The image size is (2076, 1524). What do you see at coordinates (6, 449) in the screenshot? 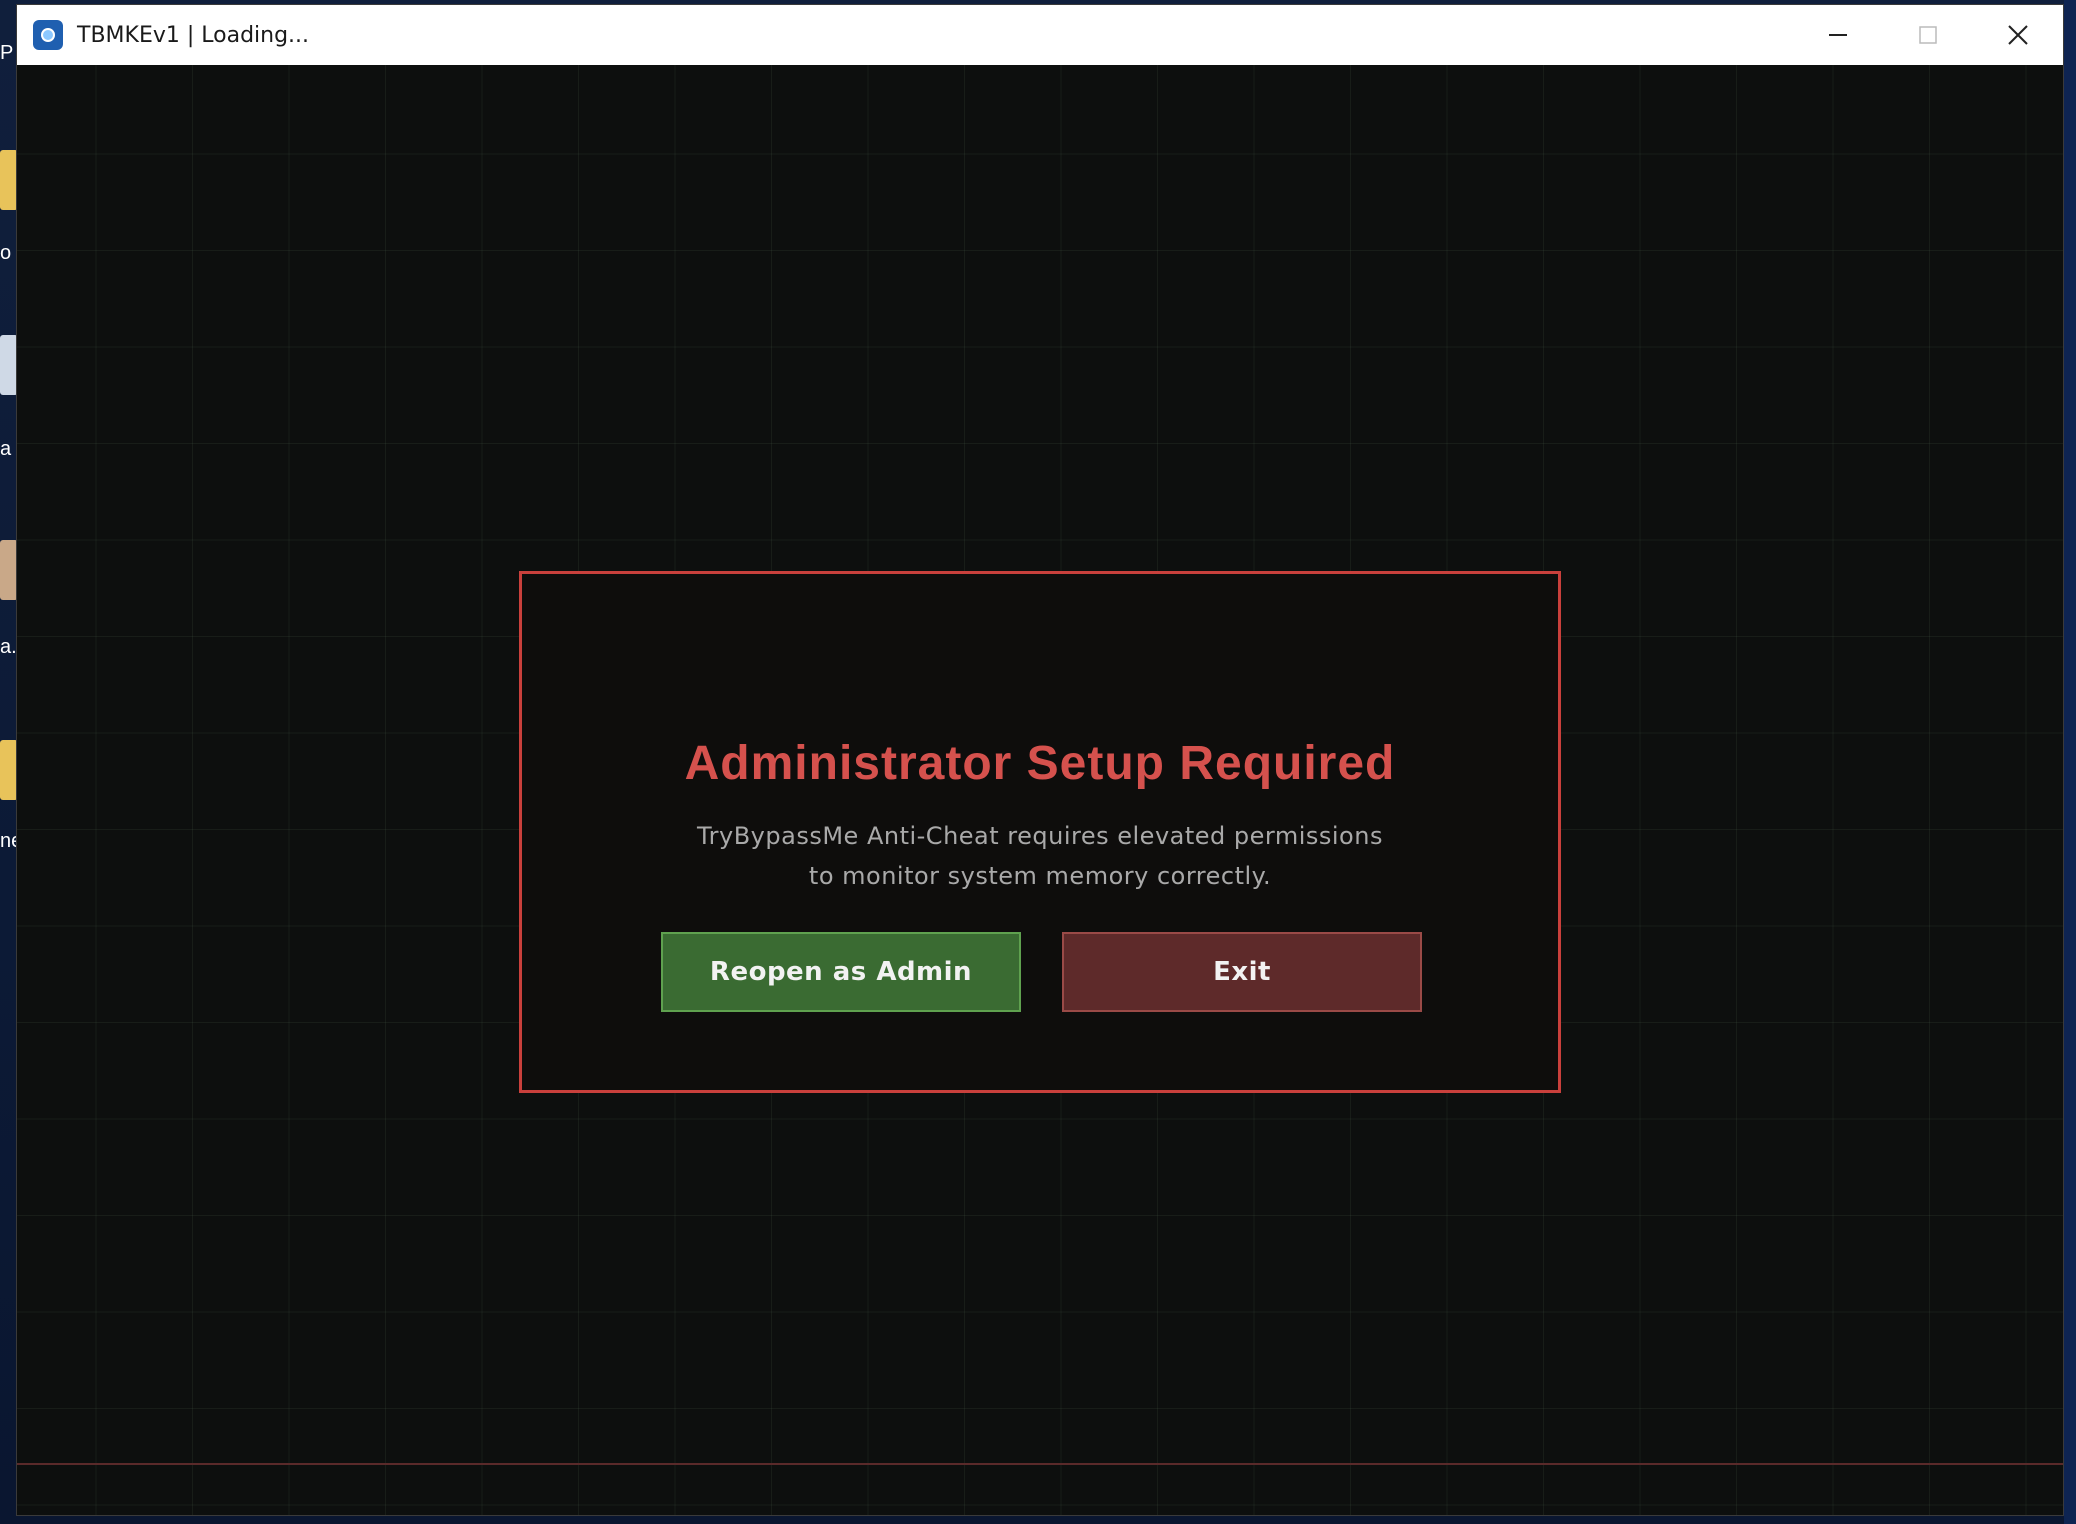
I see `desktop-icon-label: a` at bounding box center [6, 449].